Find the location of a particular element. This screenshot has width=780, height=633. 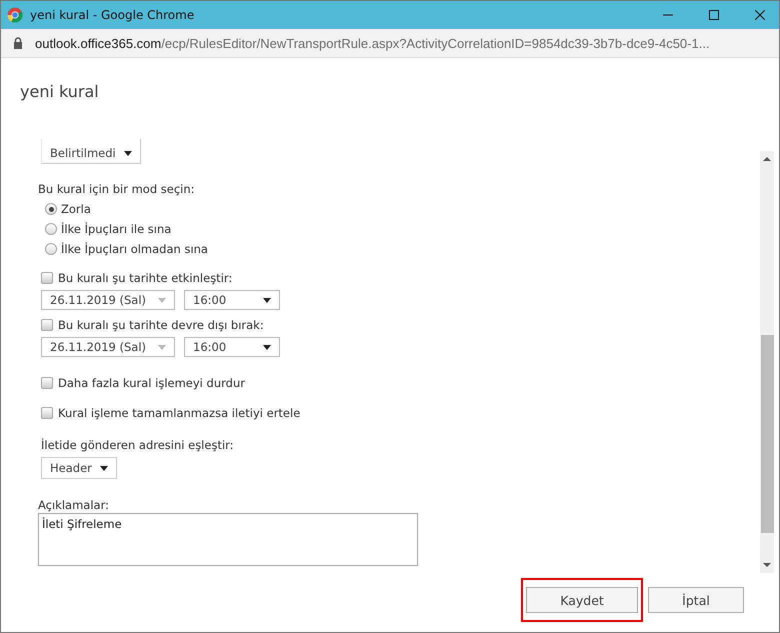

mode-label: Bu kural için bir mod seçin: is located at coordinates (116, 189).